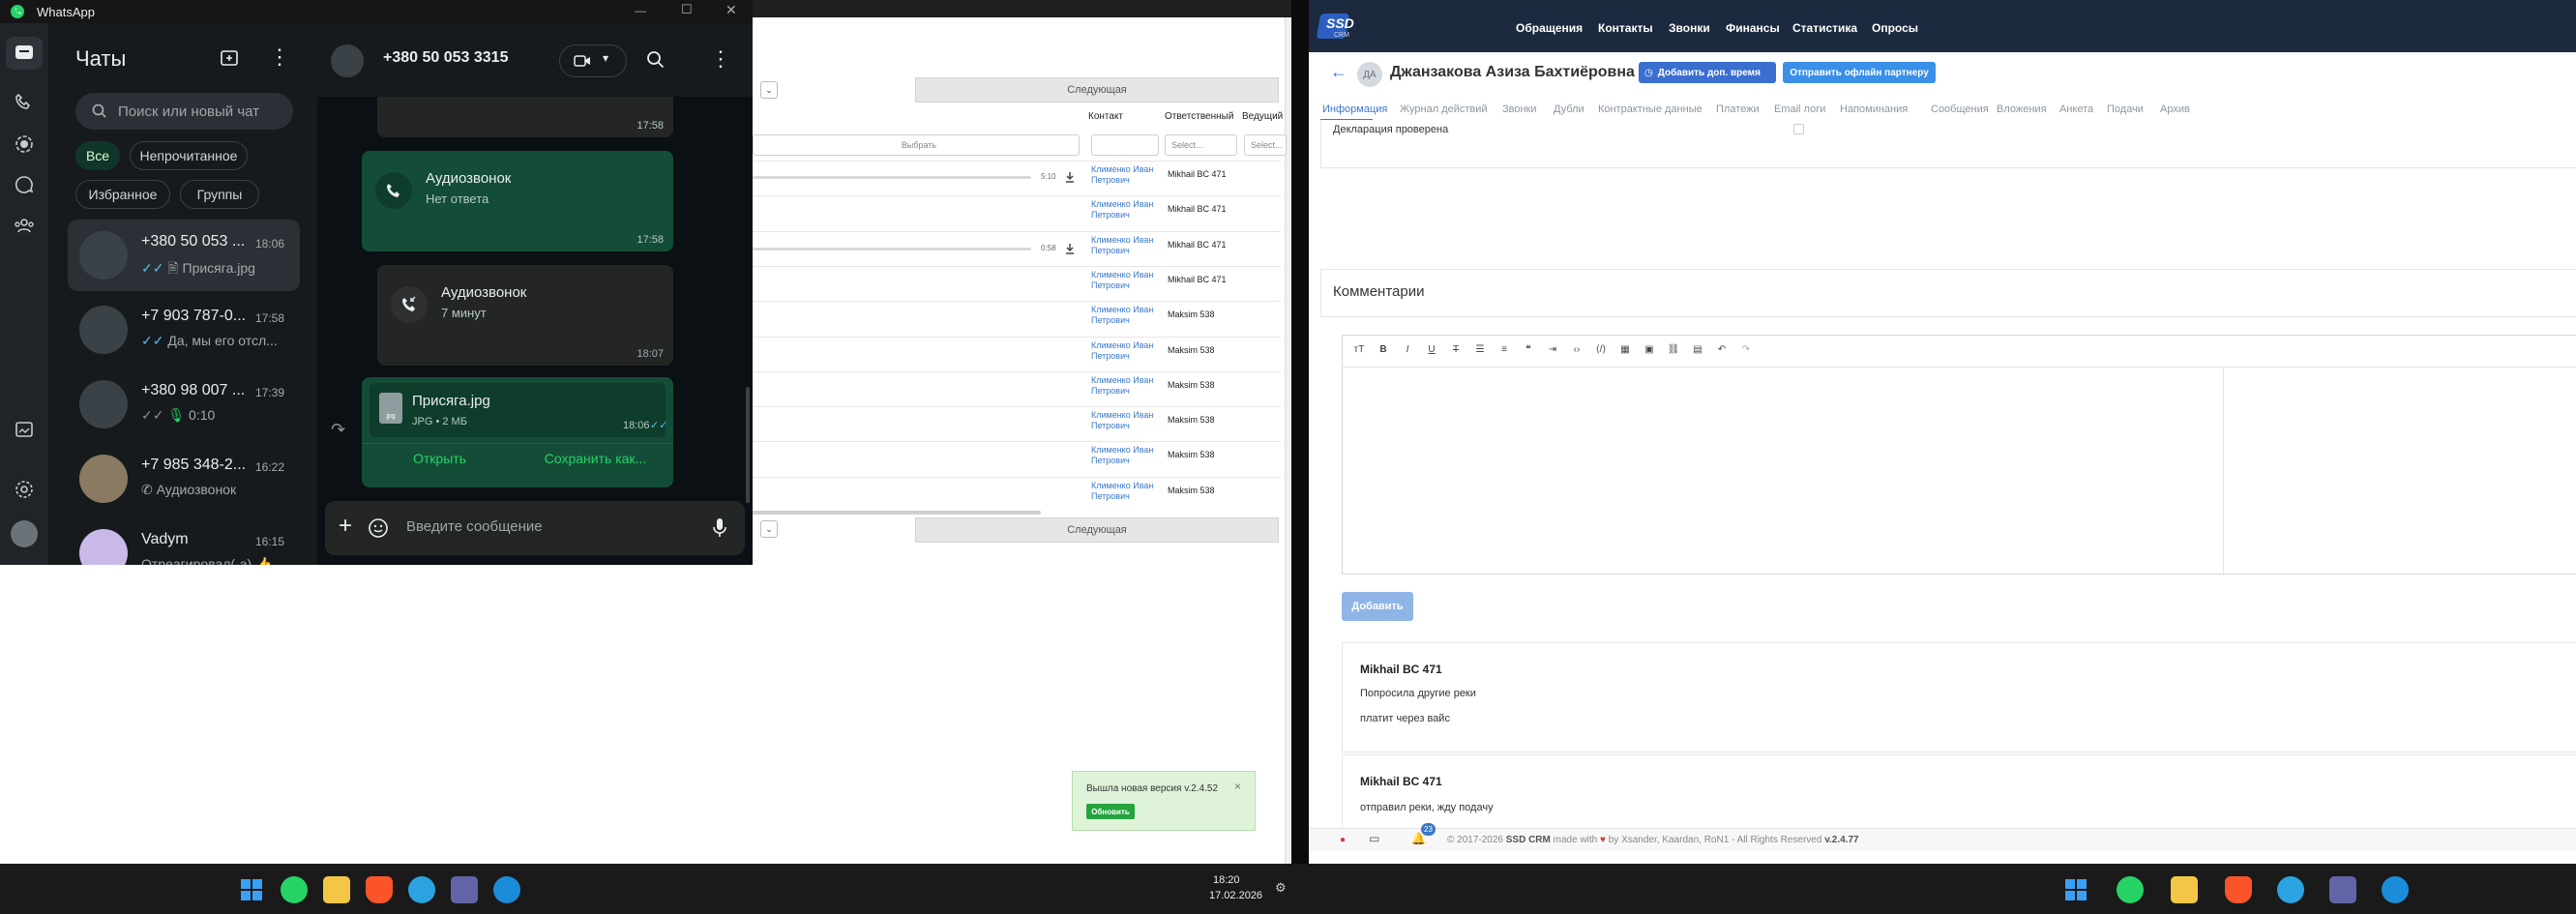 The height and width of the screenshot is (914, 2576). I want to click on tab-payments: Платежи, so click(1738, 109).